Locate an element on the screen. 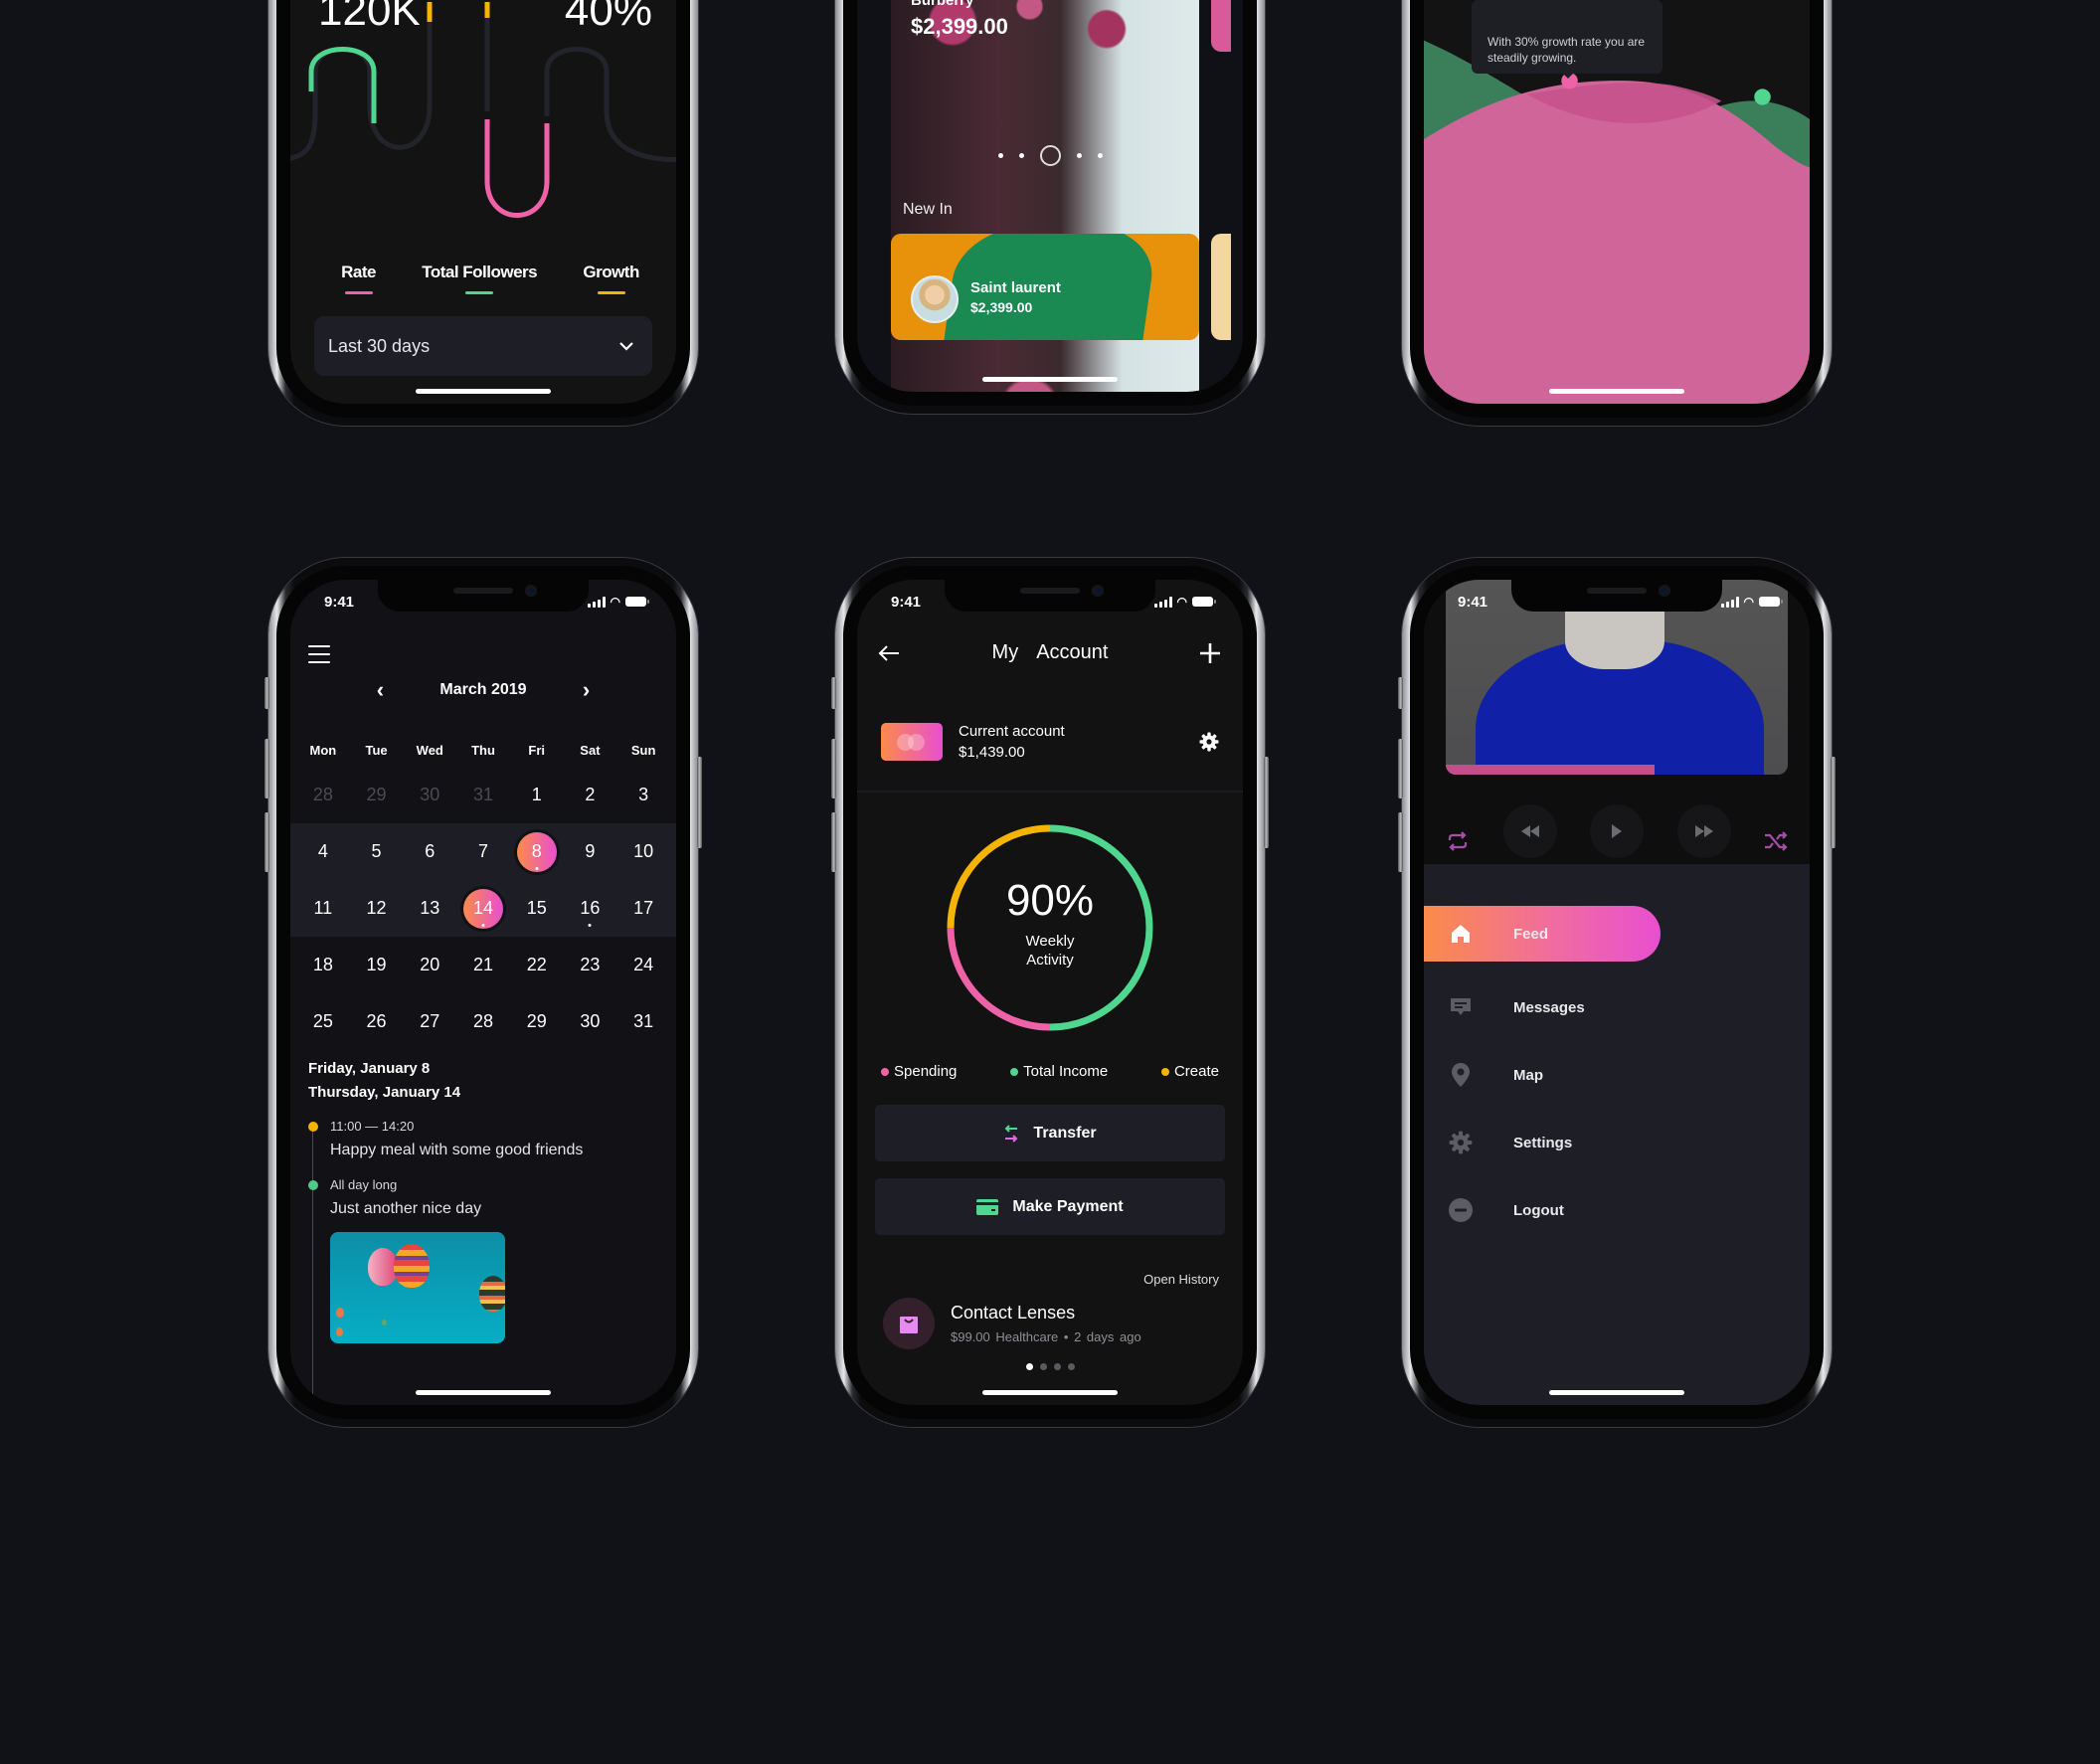 The height and width of the screenshot is (1764, 2100). video-progress-bar is located at coordinates (1550, 770).